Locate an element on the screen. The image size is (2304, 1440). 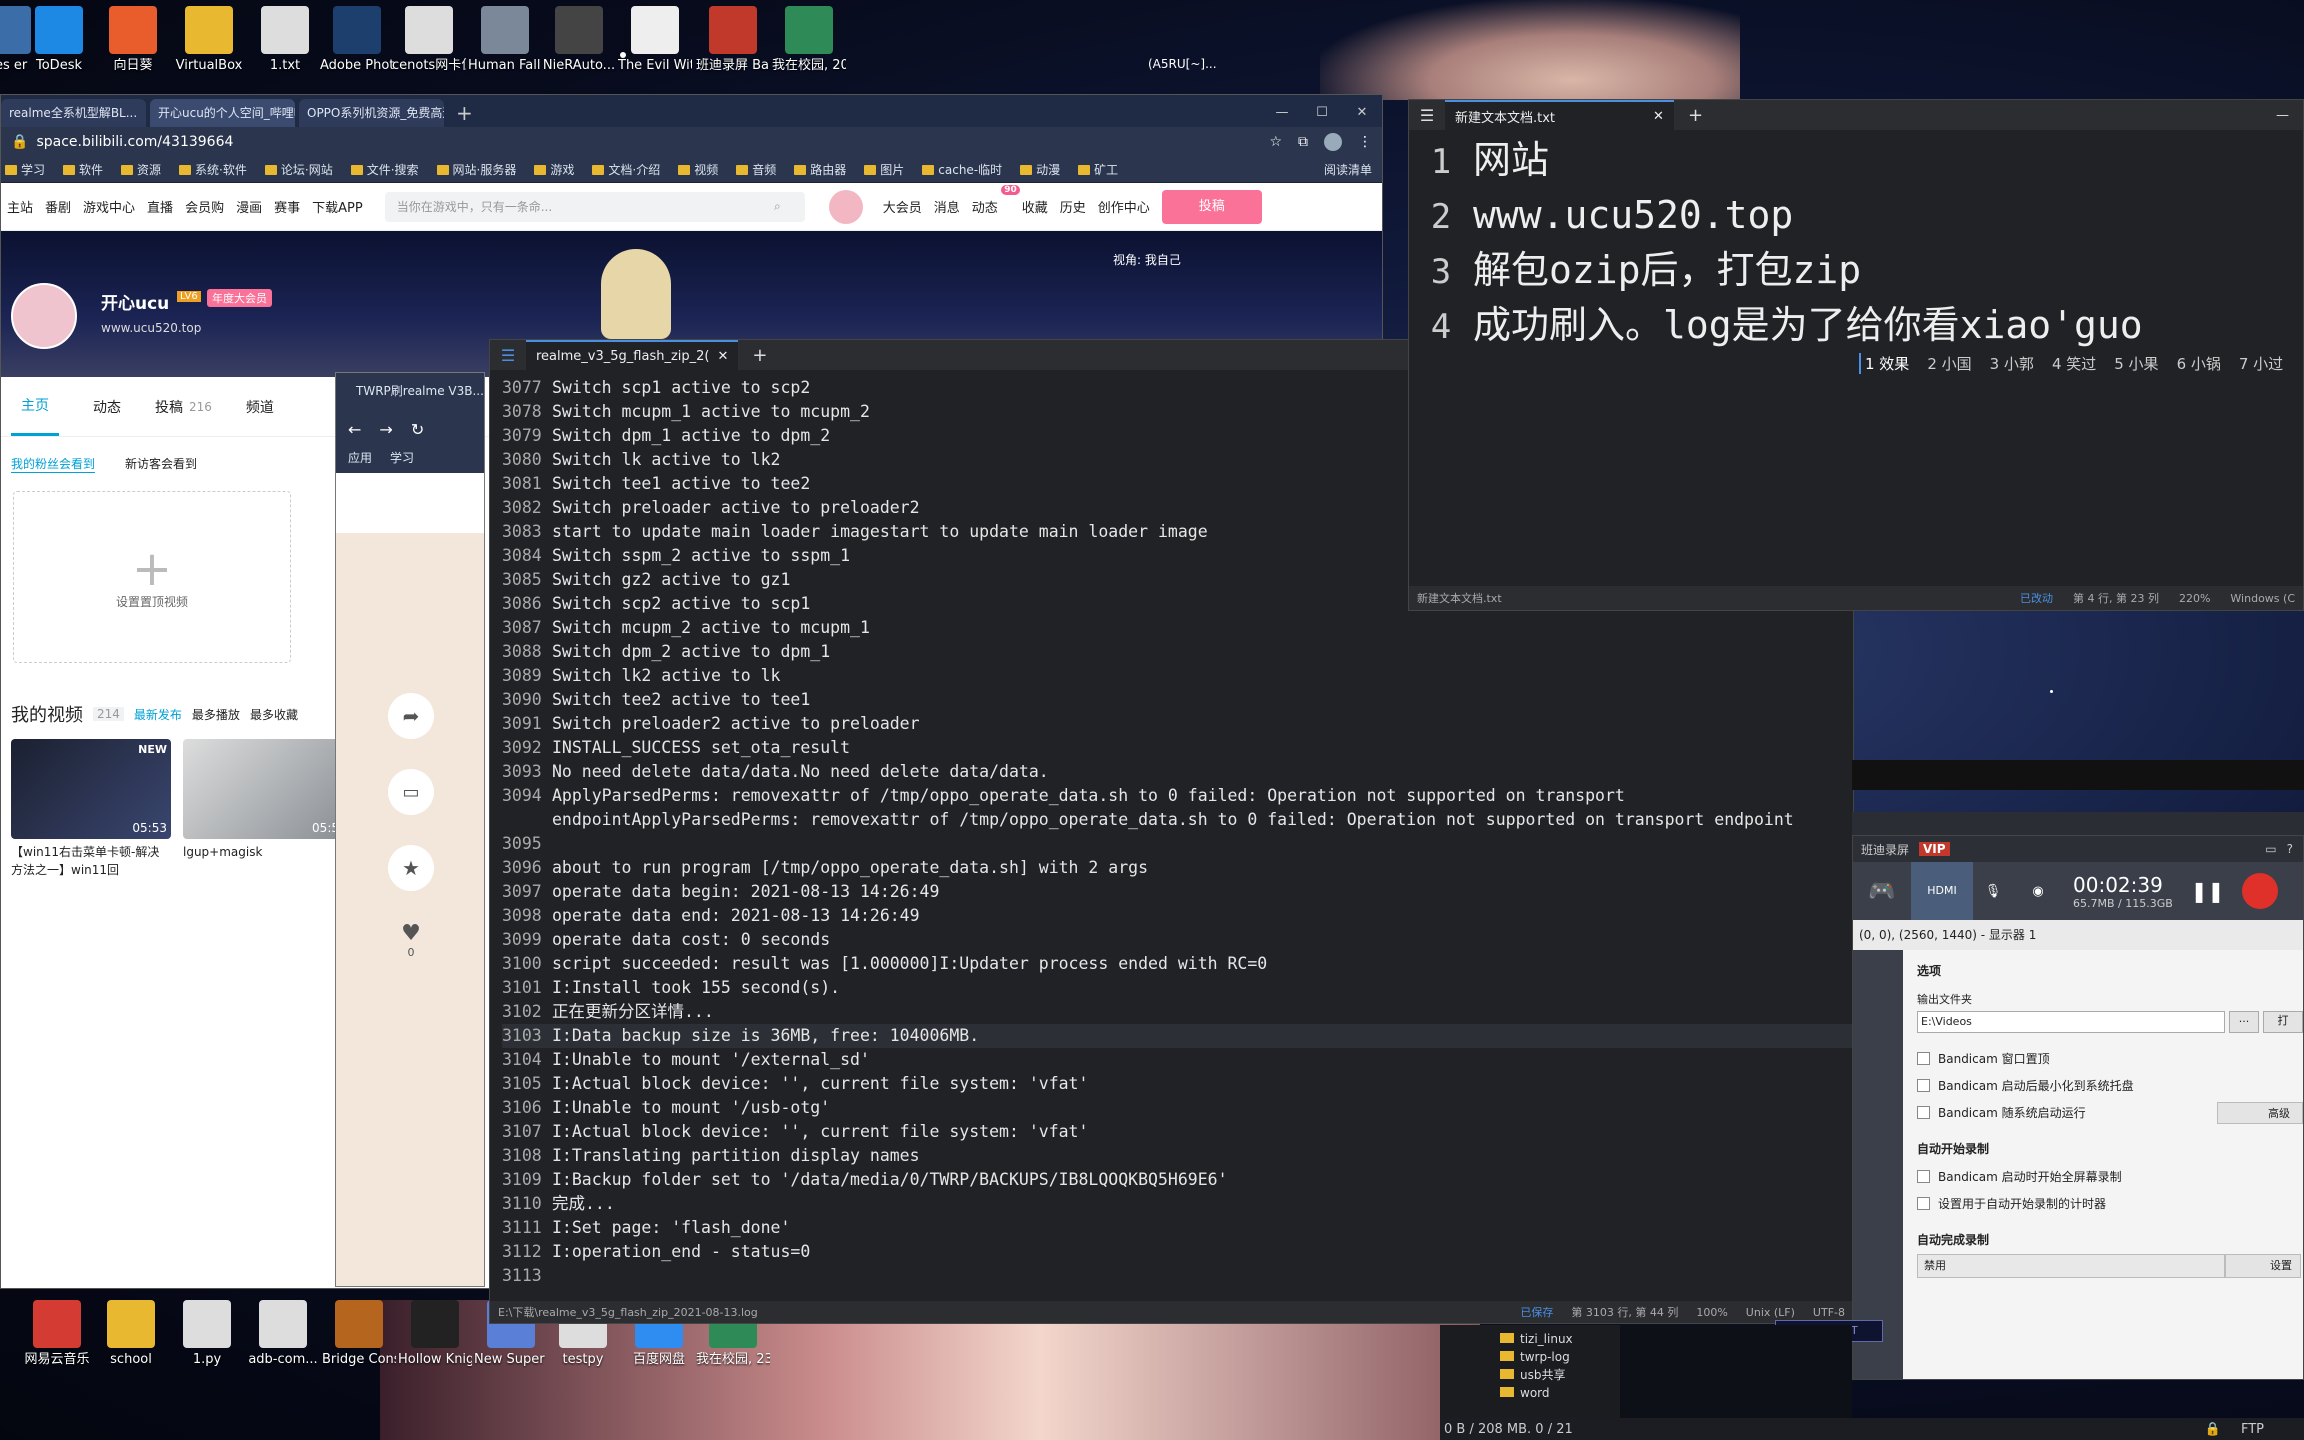
share-icon: ➦ is located at coordinates (411, 716).